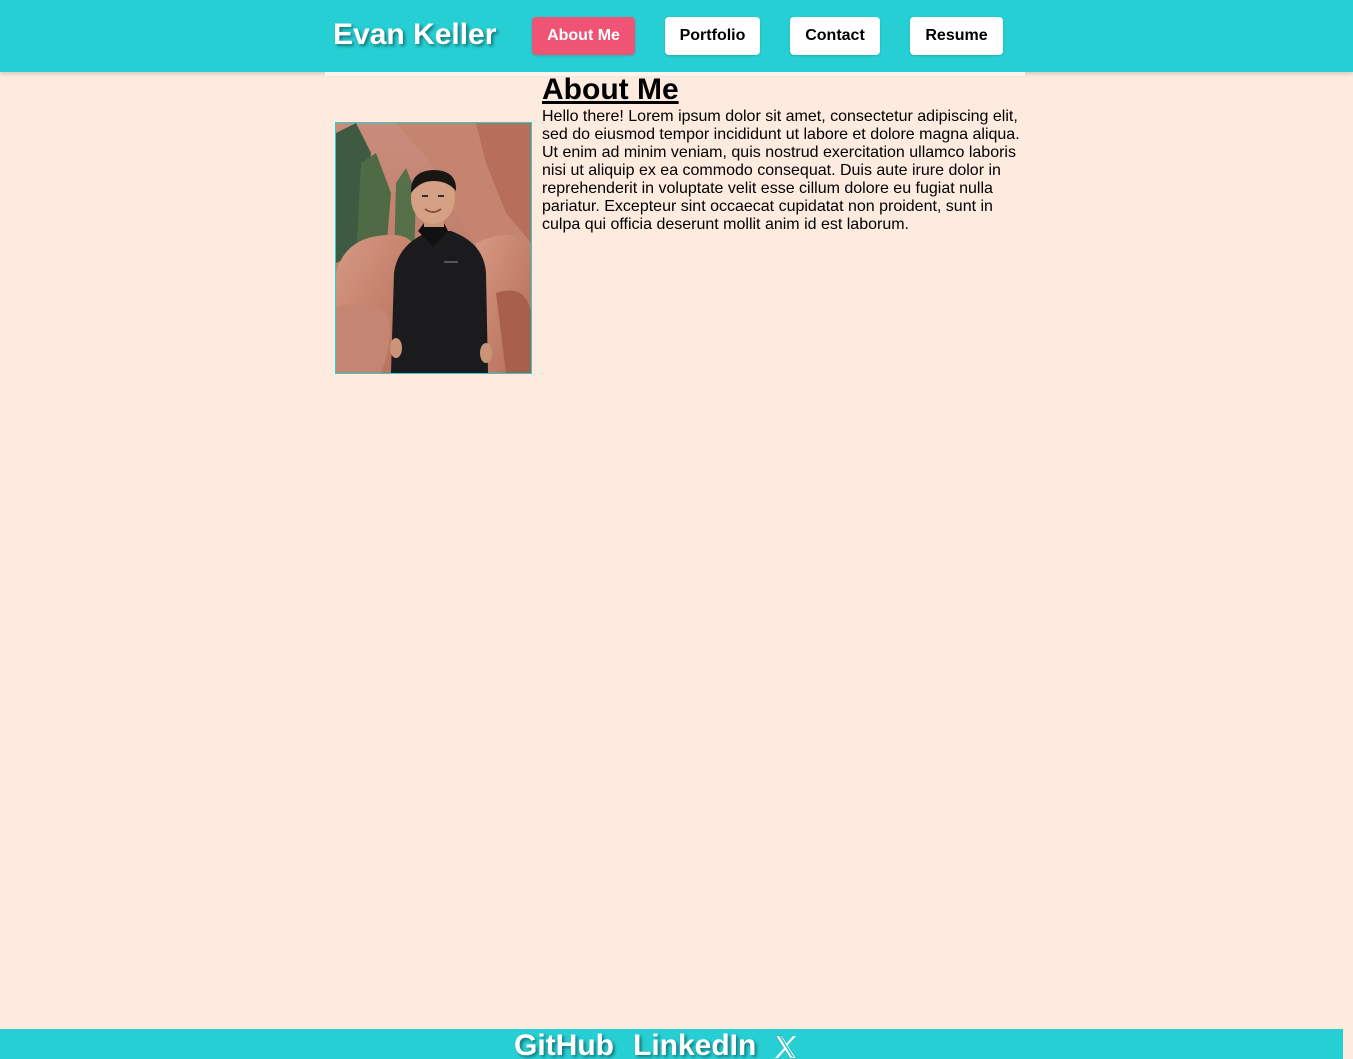 This screenshot has width=1353, height=1059. What do you see at coordinates (583, 36) in the screenshot?
I see `nav-about-me: About Me` at bounding box center [583, 36].